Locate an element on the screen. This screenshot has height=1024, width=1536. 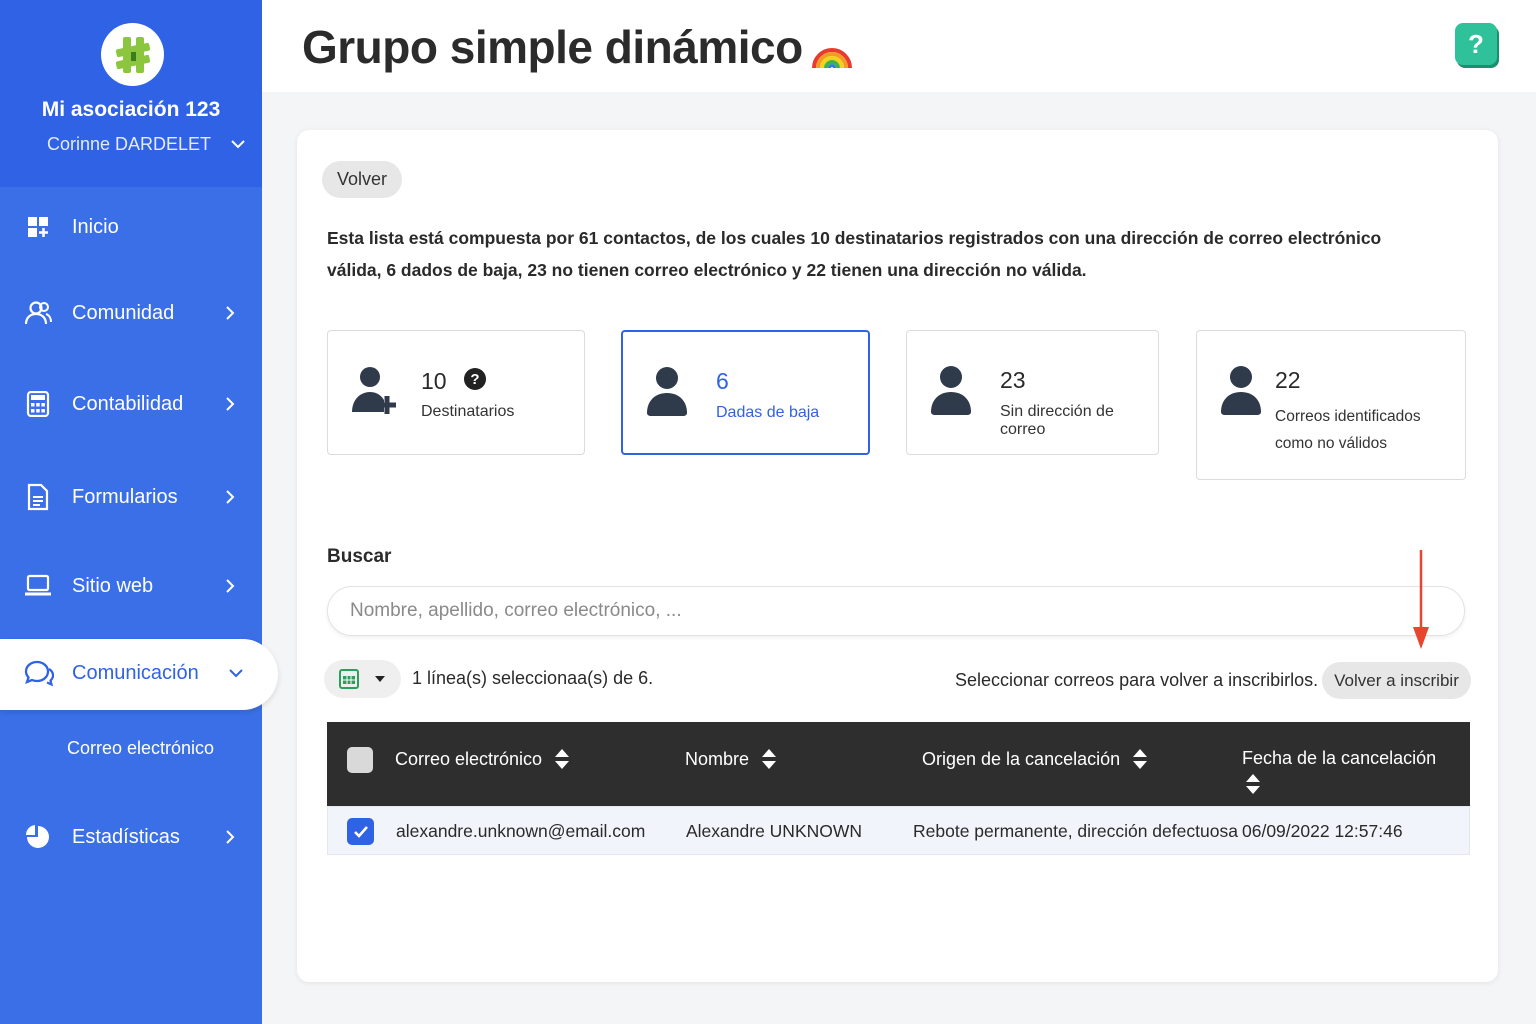
back-button: Volver is located at coordinates (362, 179).